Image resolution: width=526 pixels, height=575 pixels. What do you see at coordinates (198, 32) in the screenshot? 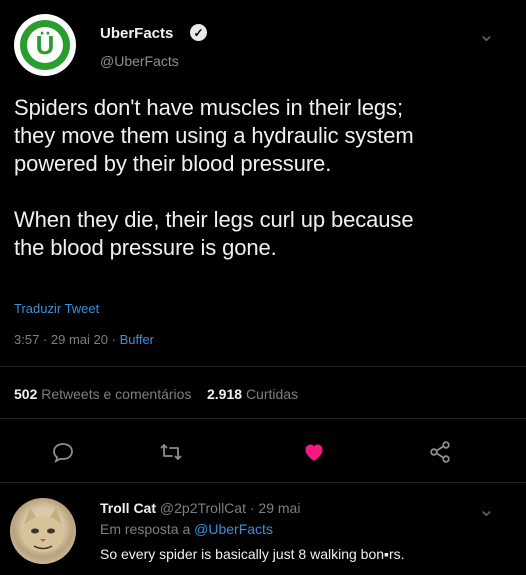
I see `verified-badge-icon: ✓` at bounding box center [198, 32].